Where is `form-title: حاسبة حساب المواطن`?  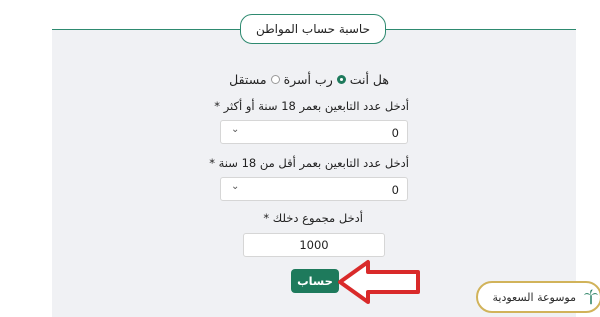 form-title: حاسبة حساب المواطن is located at coordinates (313, 29).